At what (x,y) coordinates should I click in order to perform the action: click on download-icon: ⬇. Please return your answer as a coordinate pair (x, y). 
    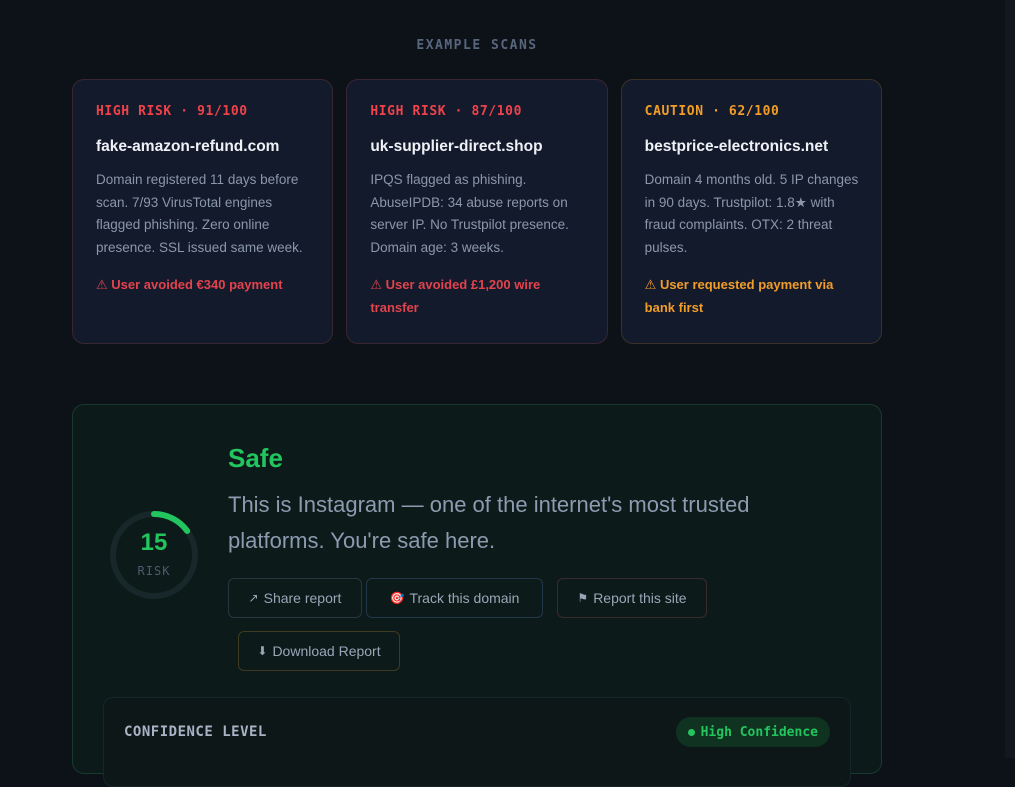
    Looking at the image, I should click on (262, 651).